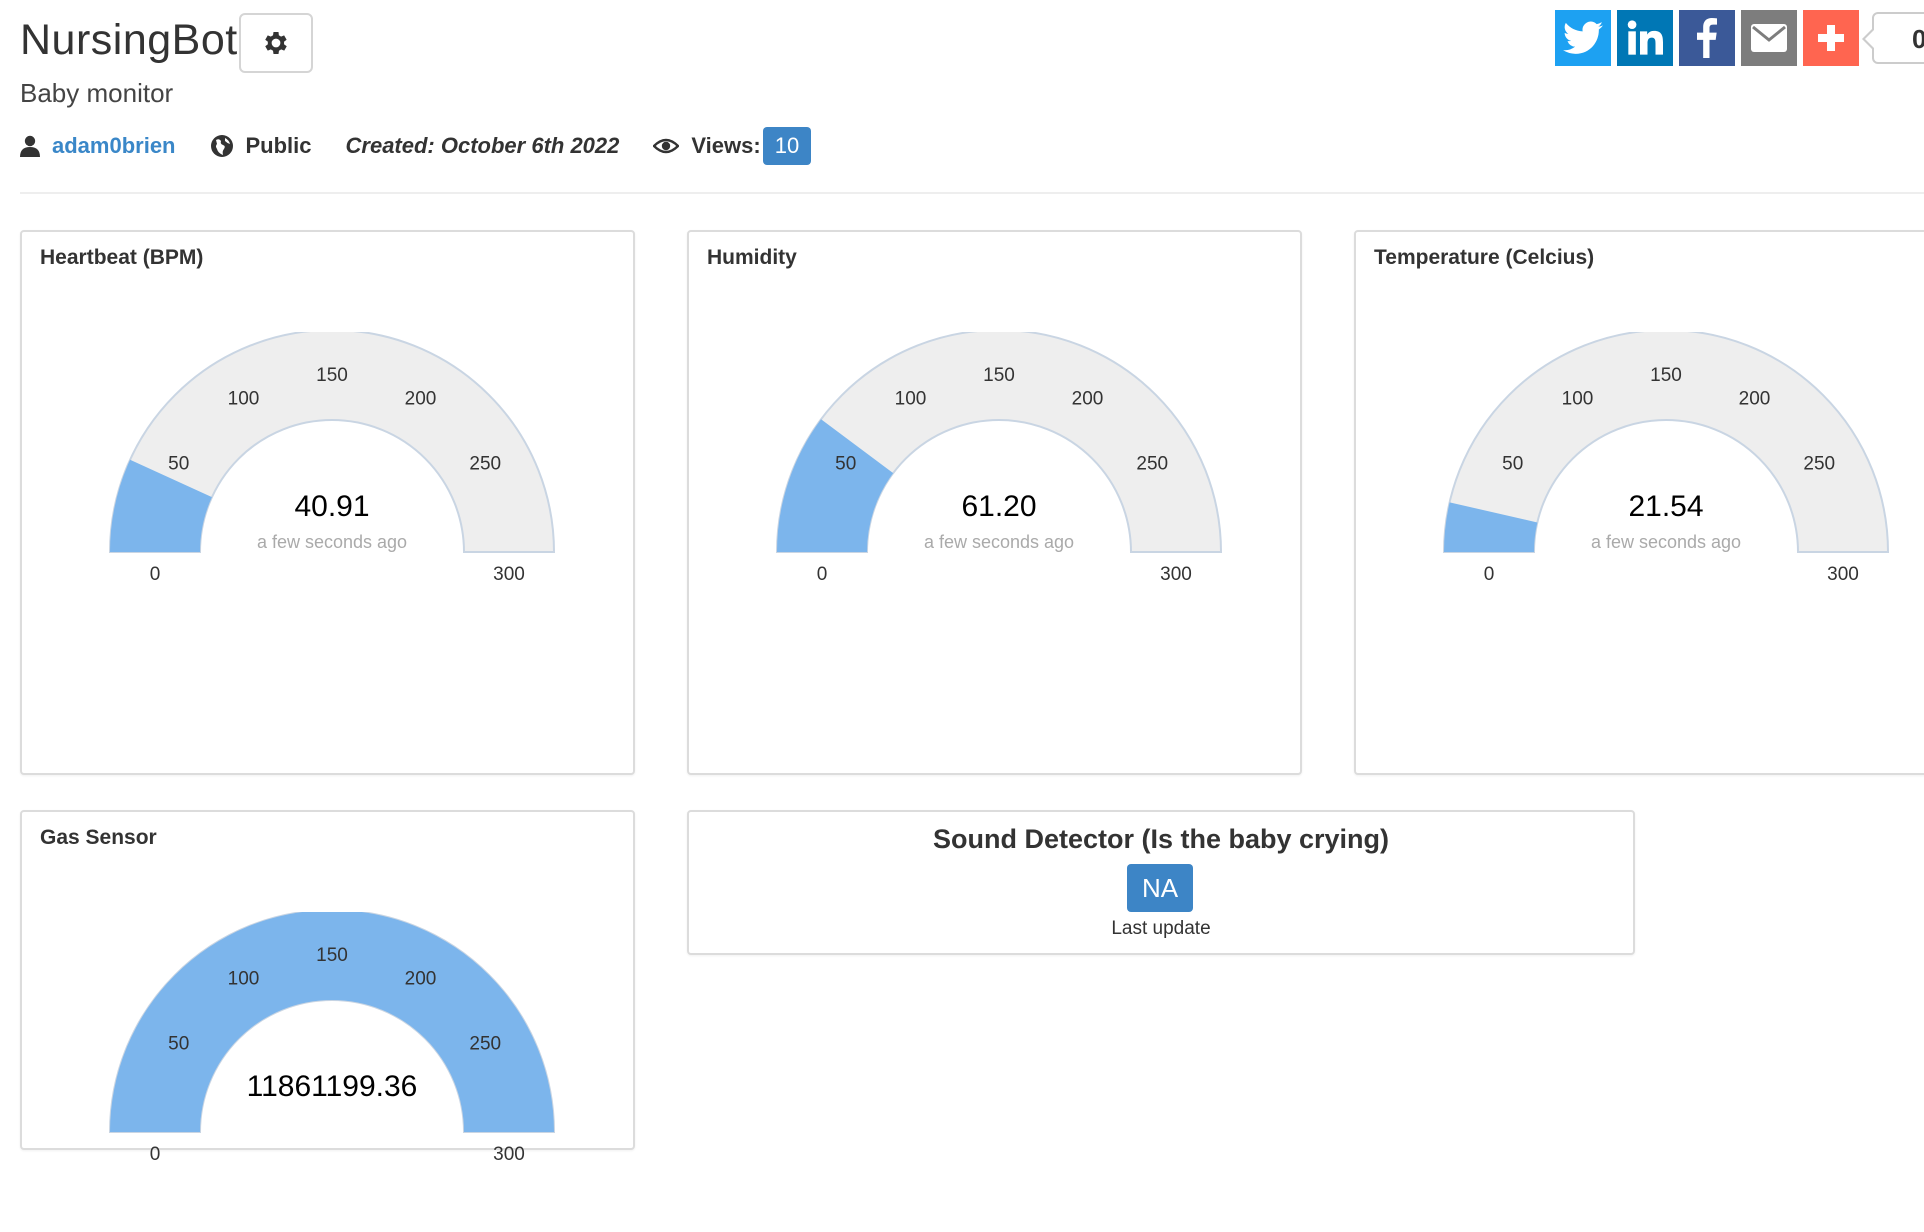  What do you see at coordinates (98, 837) in the screenshot?
I see `widget-title: Gas Sensor` at bounding box center [98, 837].